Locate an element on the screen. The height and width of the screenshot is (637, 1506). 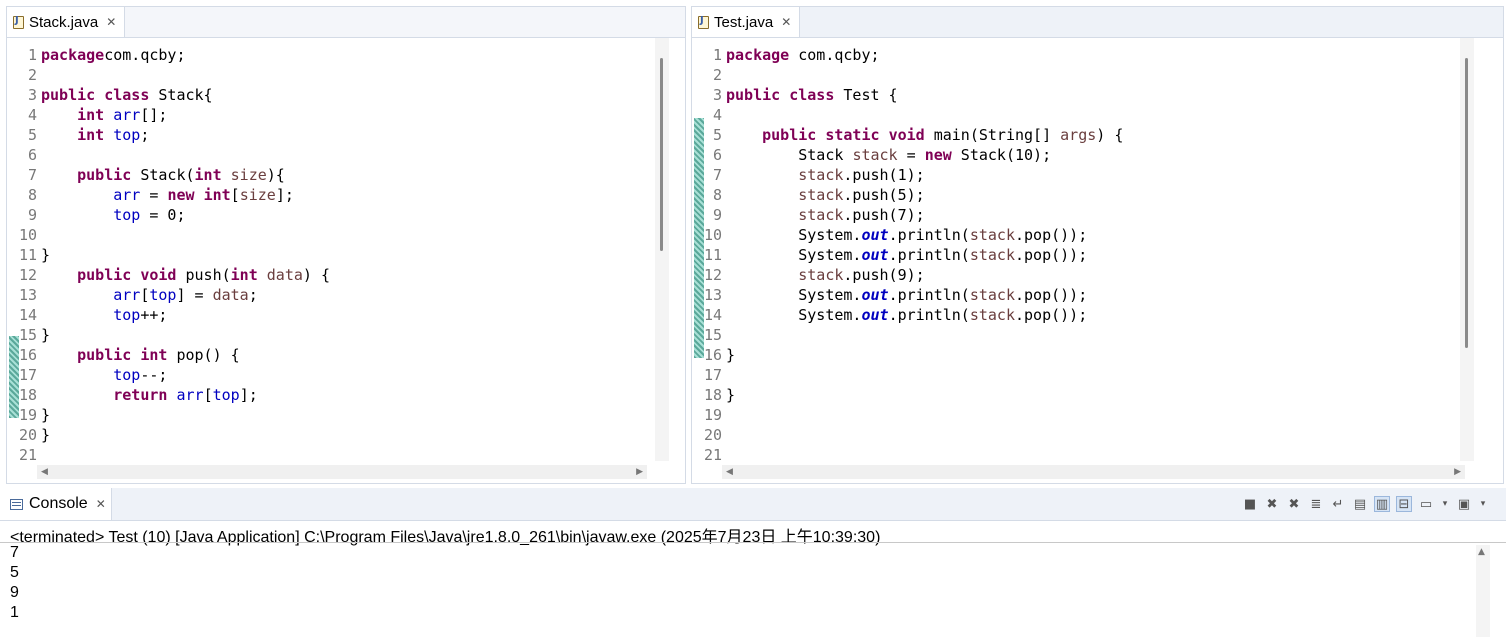
remove-launch-icon: ✖ is located at coordinates (1272, 504).